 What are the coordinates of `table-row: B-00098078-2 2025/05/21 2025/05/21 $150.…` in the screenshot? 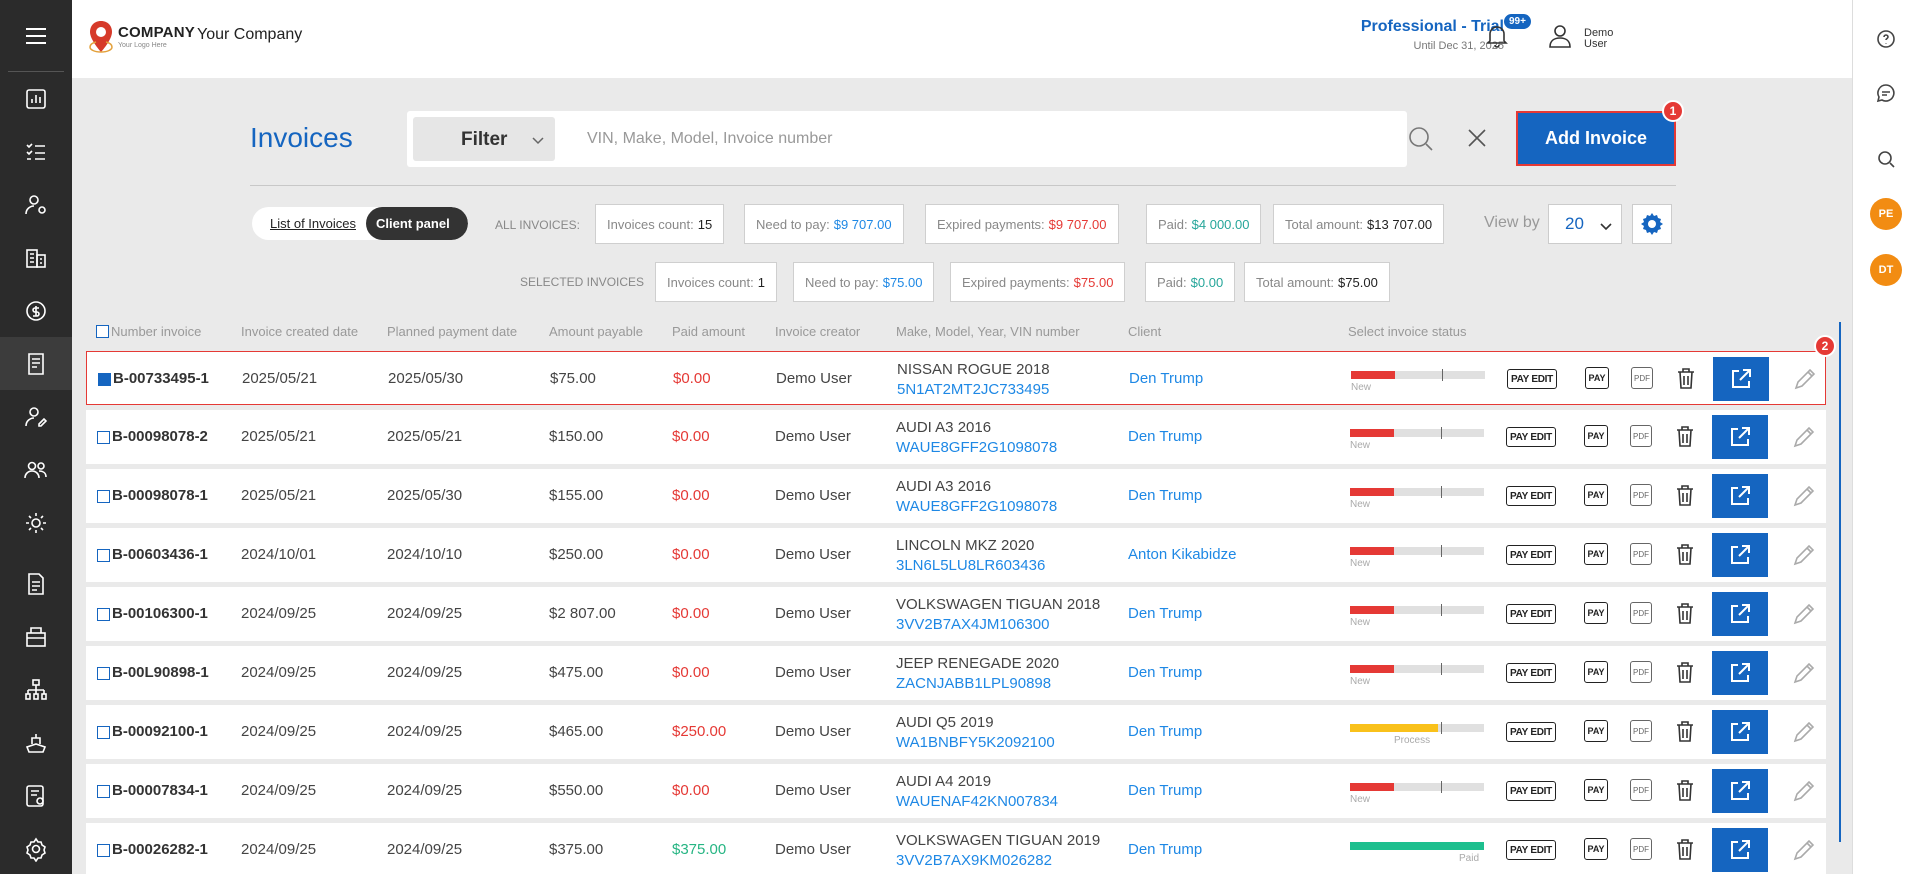 It's located at (956, 437).